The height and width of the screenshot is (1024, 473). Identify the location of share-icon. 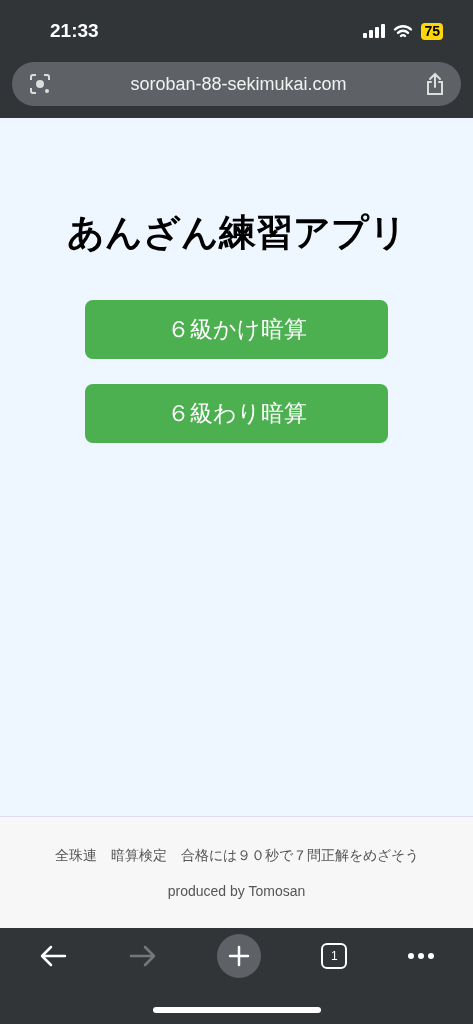
(435, 84).